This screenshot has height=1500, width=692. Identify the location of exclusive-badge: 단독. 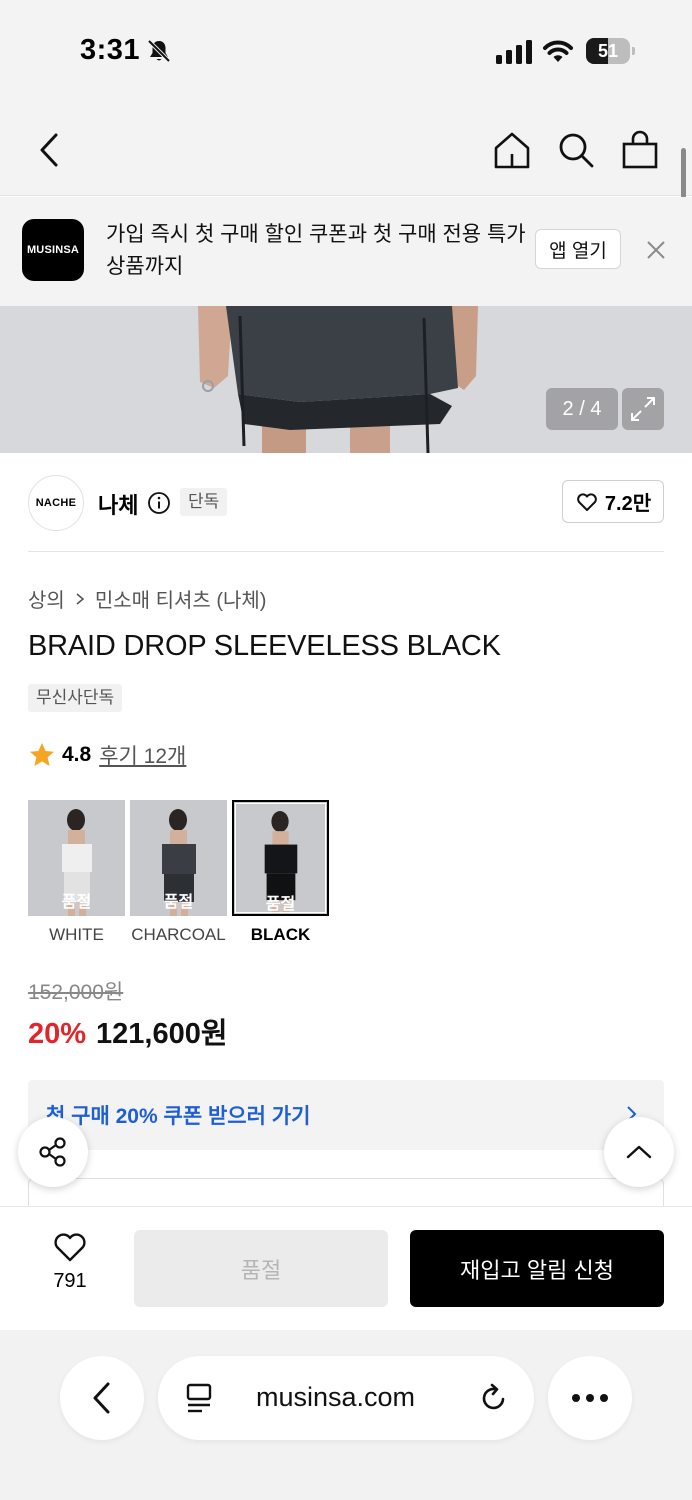
(204, 502).